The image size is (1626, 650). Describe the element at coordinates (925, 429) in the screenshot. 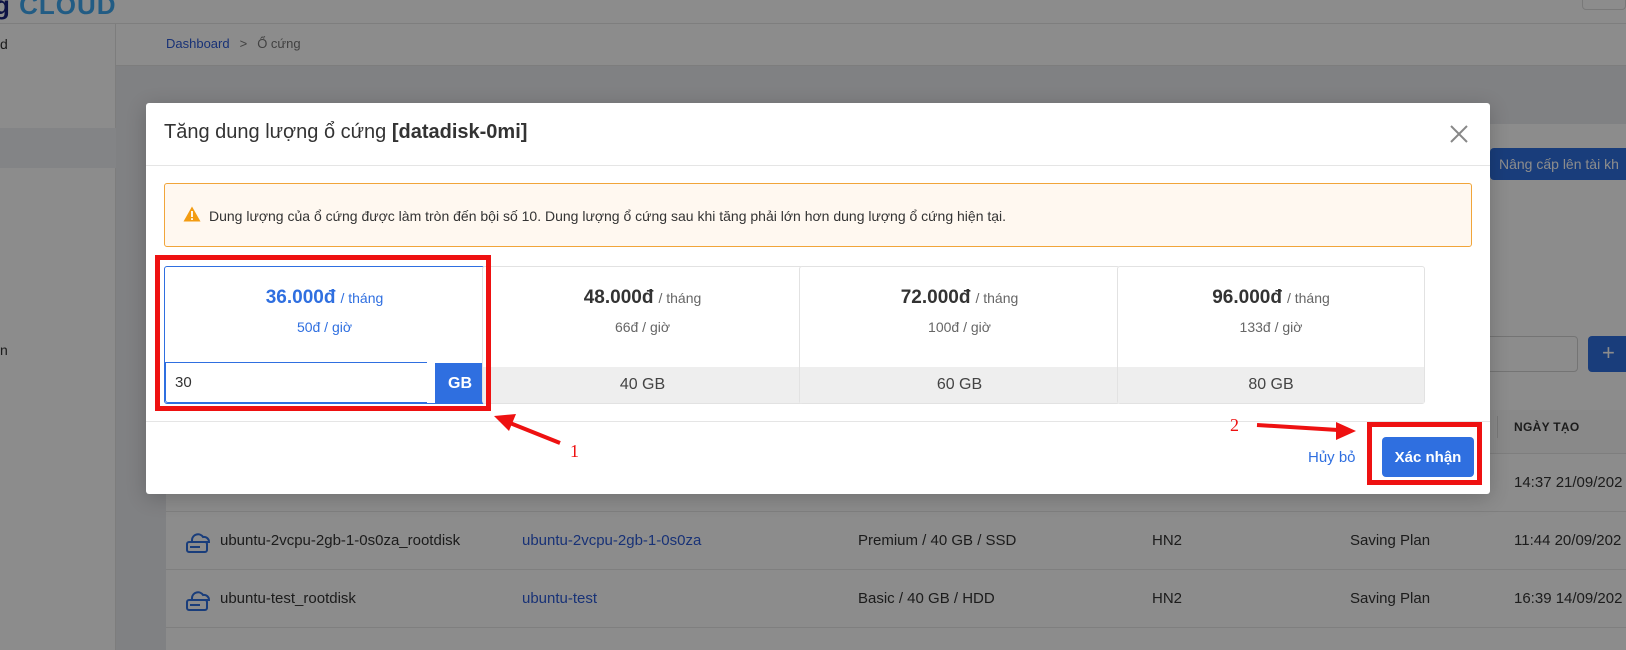

I see `annotation-arrows` at that location.